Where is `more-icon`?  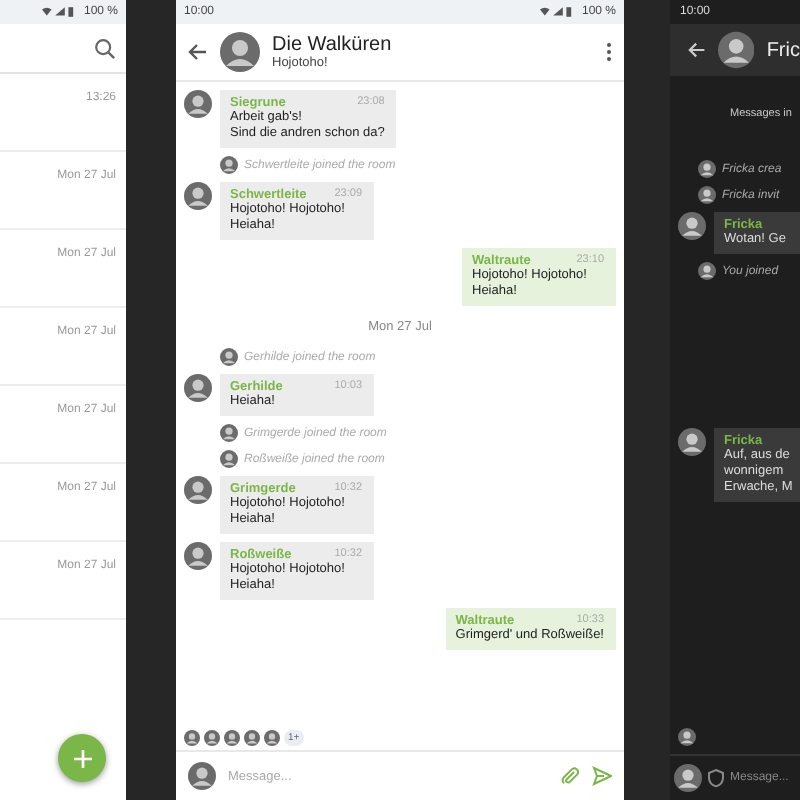
more-icon is located at coordinates (609, 52).